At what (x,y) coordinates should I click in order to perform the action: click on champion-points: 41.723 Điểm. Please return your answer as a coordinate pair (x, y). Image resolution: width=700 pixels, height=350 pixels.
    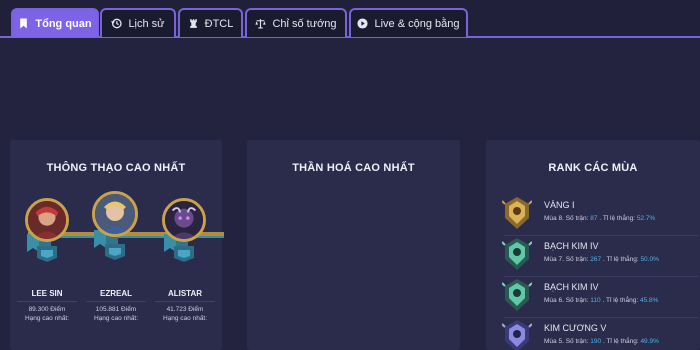
    Looking at the image, I should click on (185, 309).